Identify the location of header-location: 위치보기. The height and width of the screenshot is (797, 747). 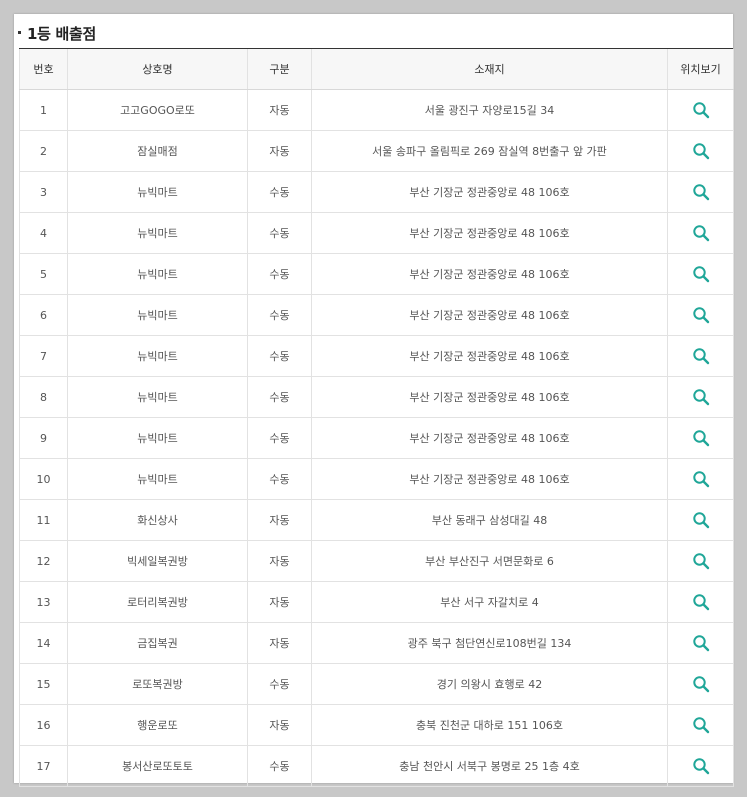
(700, 69).